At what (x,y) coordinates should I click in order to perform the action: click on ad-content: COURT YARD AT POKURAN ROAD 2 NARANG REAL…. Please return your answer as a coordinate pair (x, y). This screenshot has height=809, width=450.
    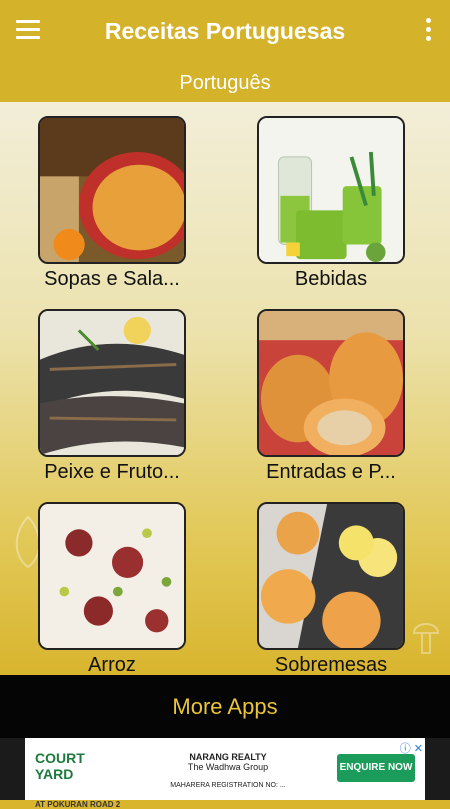
    Looking at the image, I should click on (225, 773).